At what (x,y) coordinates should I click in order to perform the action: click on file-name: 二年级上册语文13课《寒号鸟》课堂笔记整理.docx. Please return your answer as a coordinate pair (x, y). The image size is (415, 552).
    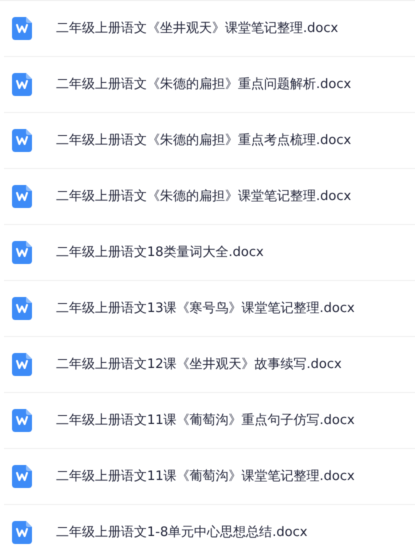
    Looking at the image, I should click on (205, 309).